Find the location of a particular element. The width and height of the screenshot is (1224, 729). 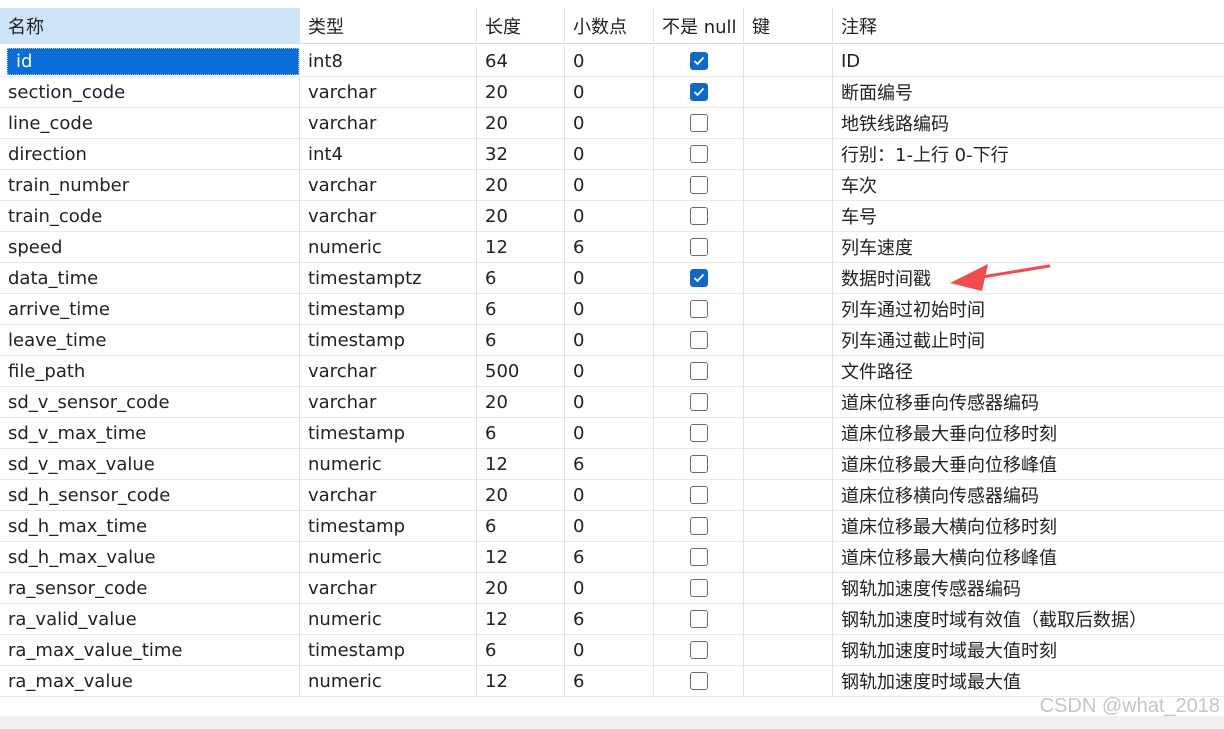

cell-name: arrive_time is located at coordinates (150, 309).